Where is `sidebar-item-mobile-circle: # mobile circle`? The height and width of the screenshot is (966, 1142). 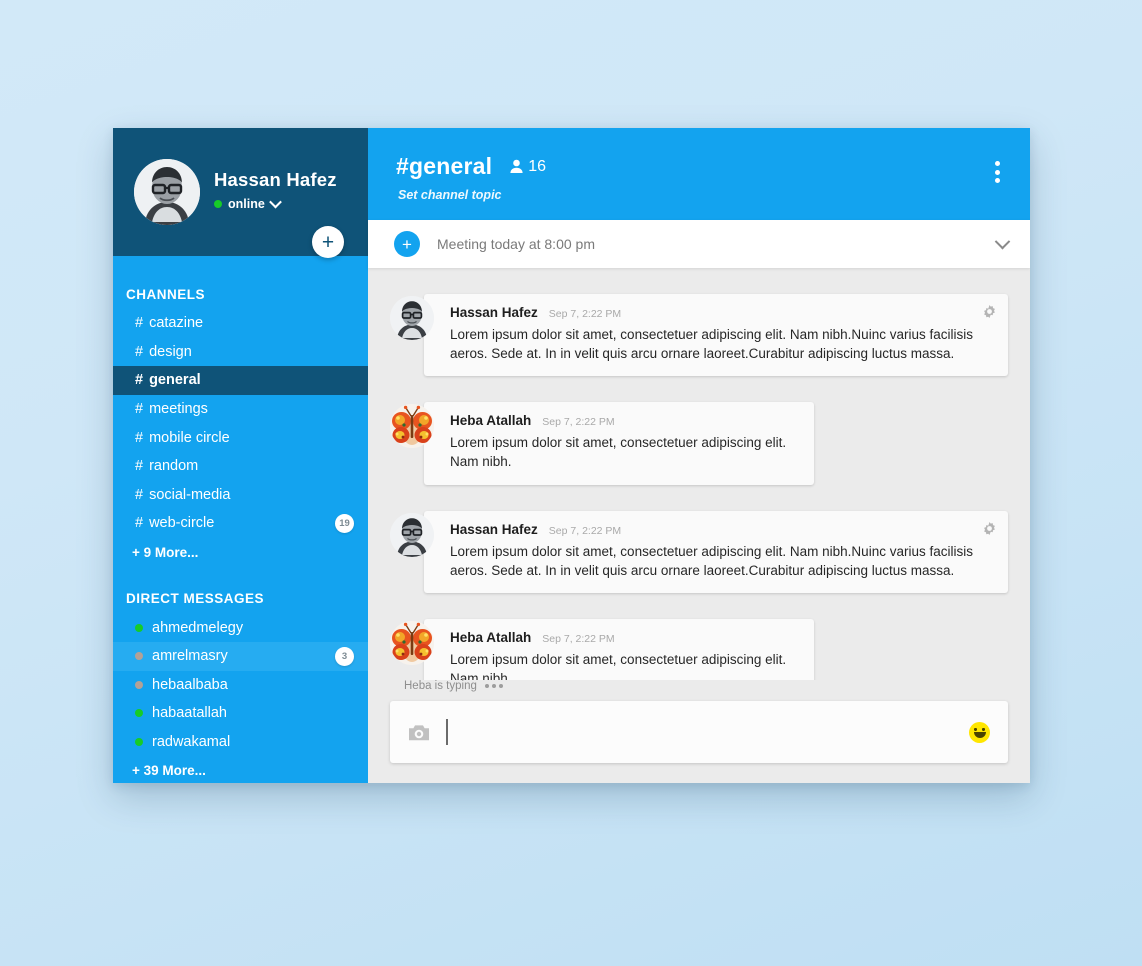
sidebar-item-mobile-circle: # mobile circle is located at coordinates (240, 437).